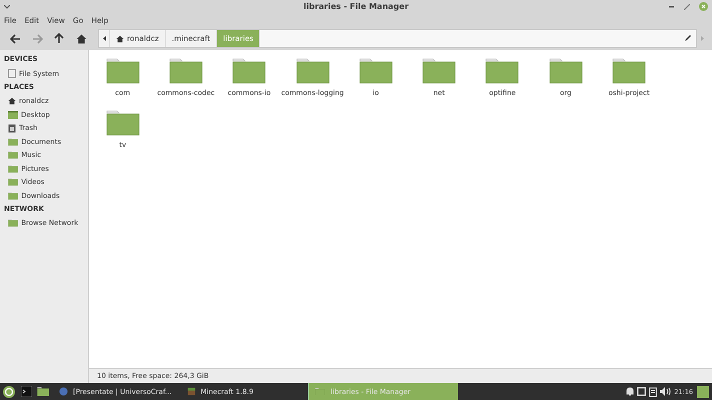 The height and width of the screenshot is (400, 712). I want to click on up-arrow-icon, so click(59, 38).